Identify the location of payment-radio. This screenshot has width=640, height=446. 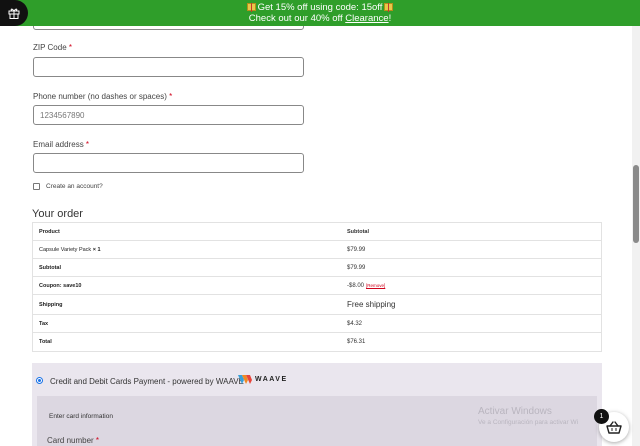
(39, 380).